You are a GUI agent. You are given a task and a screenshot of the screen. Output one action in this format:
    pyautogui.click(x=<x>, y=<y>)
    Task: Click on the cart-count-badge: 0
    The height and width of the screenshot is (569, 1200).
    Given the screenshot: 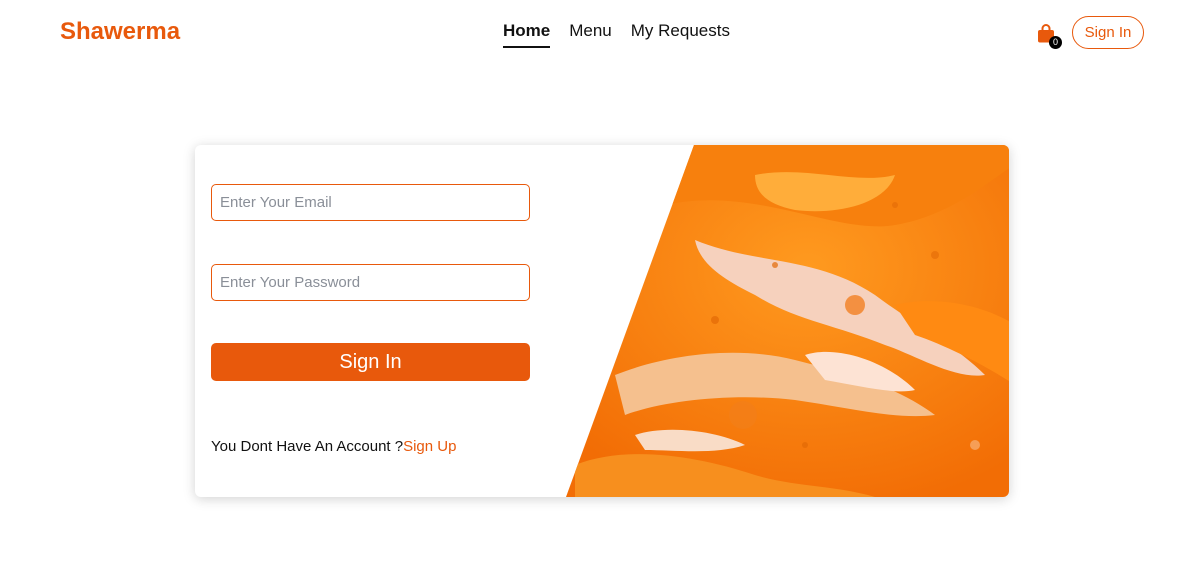 What is the action you would take?
    pyautogui.click(x=1055, y=42)
    